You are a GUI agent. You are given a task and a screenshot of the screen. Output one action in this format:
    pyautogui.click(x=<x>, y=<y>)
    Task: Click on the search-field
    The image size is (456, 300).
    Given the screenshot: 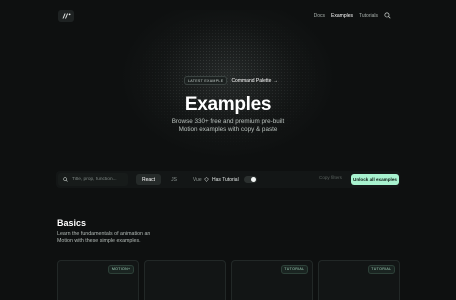 What is the action you would take?
    pyautogui.click(x=93, y=179)
    